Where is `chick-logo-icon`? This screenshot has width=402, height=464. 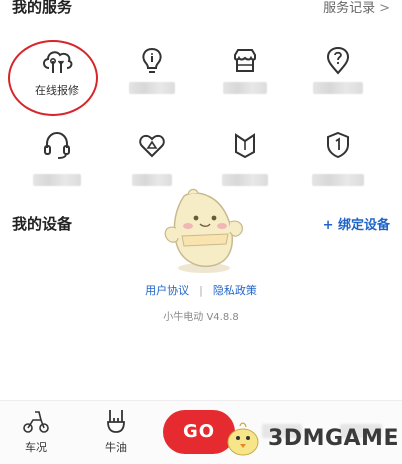
chick-logo-icon is located at coordinates (243, 439).